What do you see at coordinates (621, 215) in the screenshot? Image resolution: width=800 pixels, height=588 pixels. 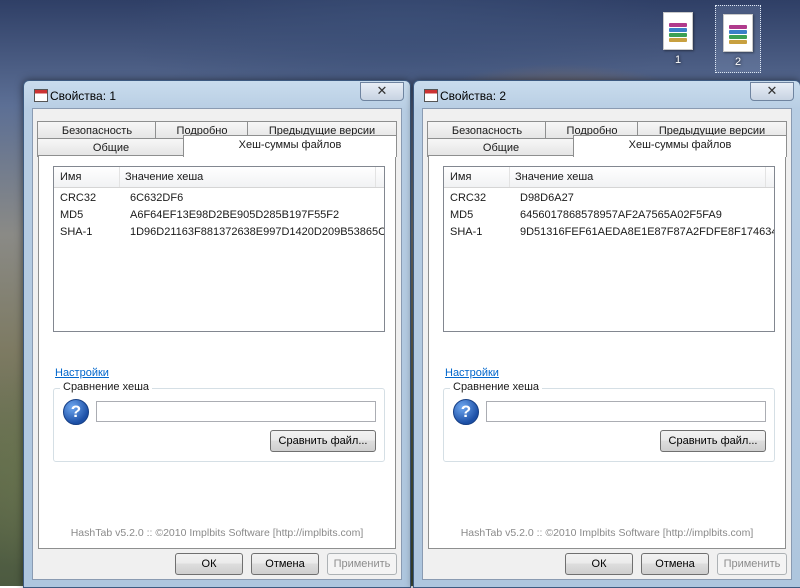 I see `hash-value: 6456017868578957AF2A7565A02F5FA9` at bounding box center [621, 215].